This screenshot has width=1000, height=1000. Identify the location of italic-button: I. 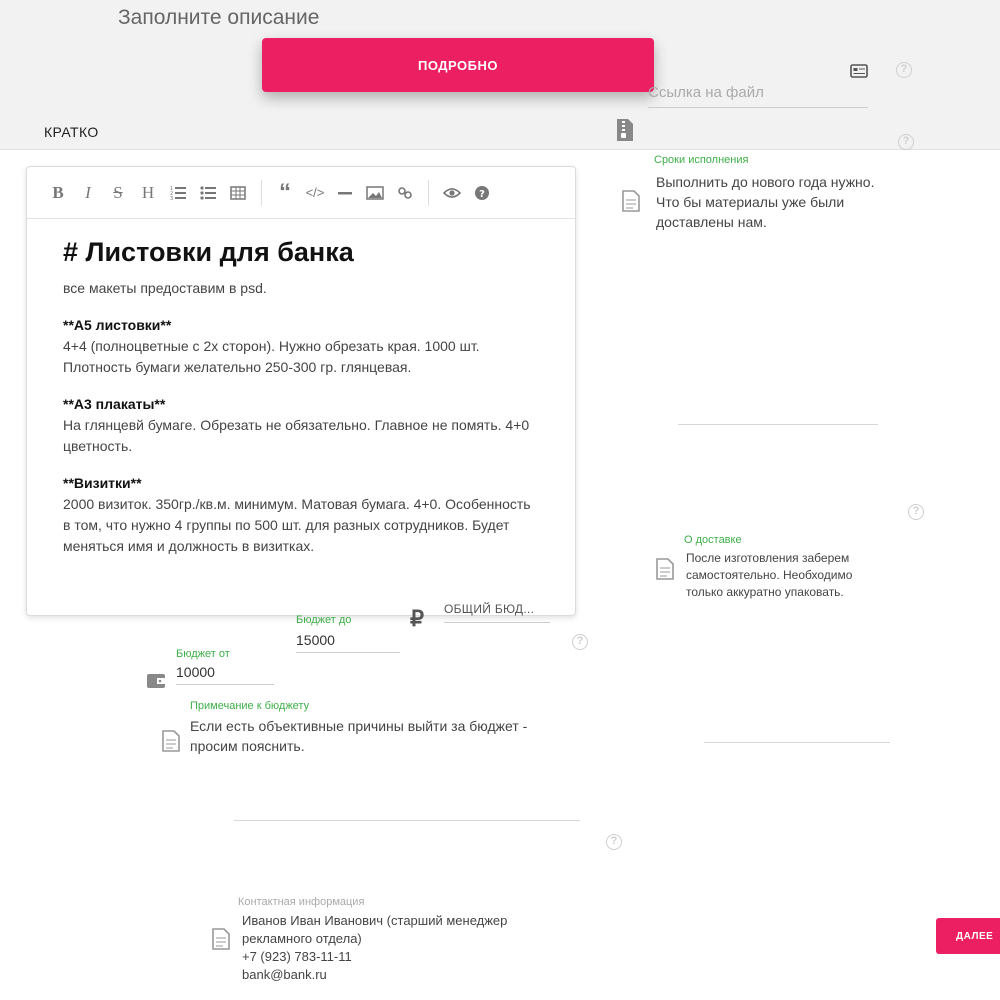
(88, 193).